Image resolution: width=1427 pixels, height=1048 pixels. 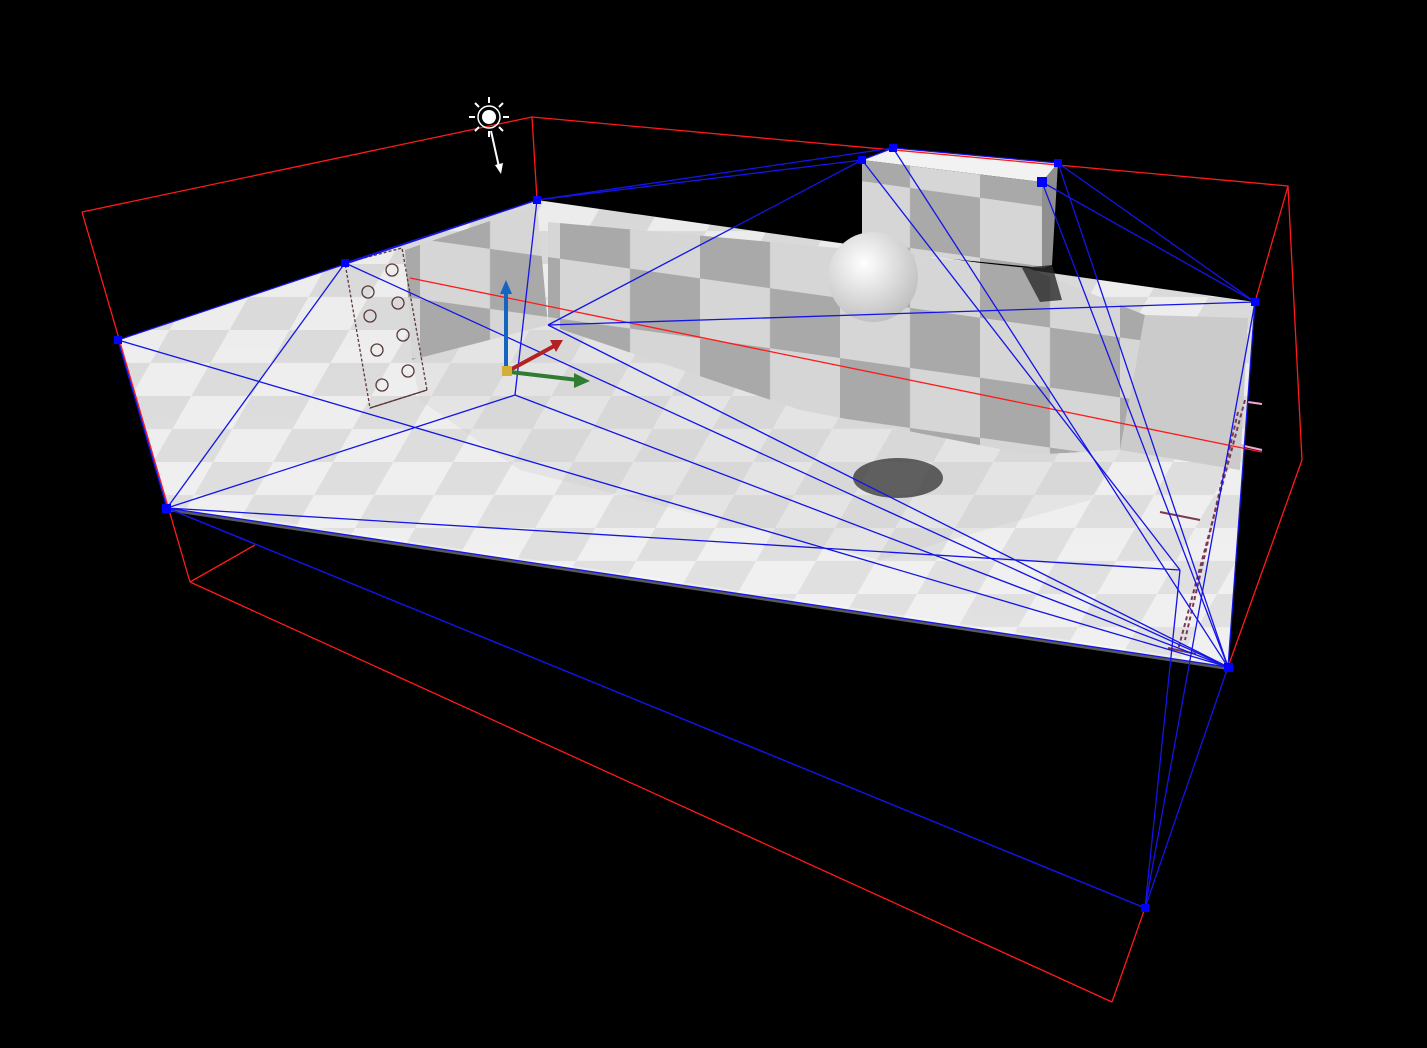 I want to click on light-direction-arrow, so click(x=495, y=149).